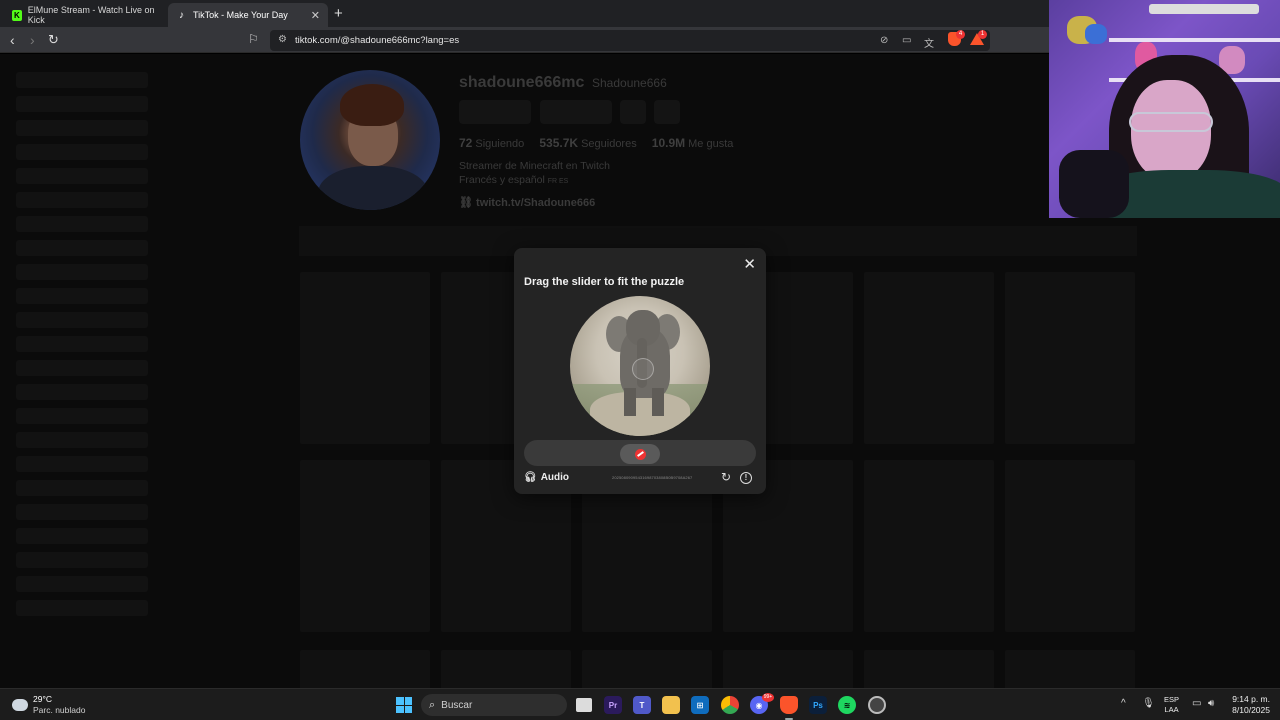 This screenshot has width=1280, height=720. What do you see at coordinates (1171, 709) in the screenshot?
I see `keyboard-layout: LAA` at bounding box center [1171, 709].